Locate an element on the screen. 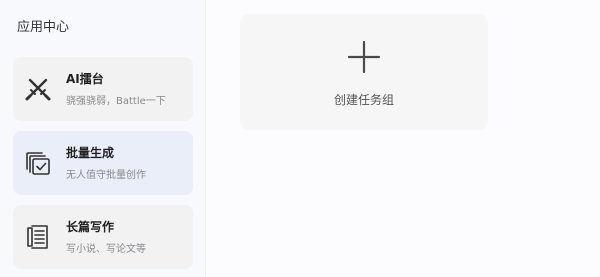  batch-documents-icon is located at coordinates (38, 163).